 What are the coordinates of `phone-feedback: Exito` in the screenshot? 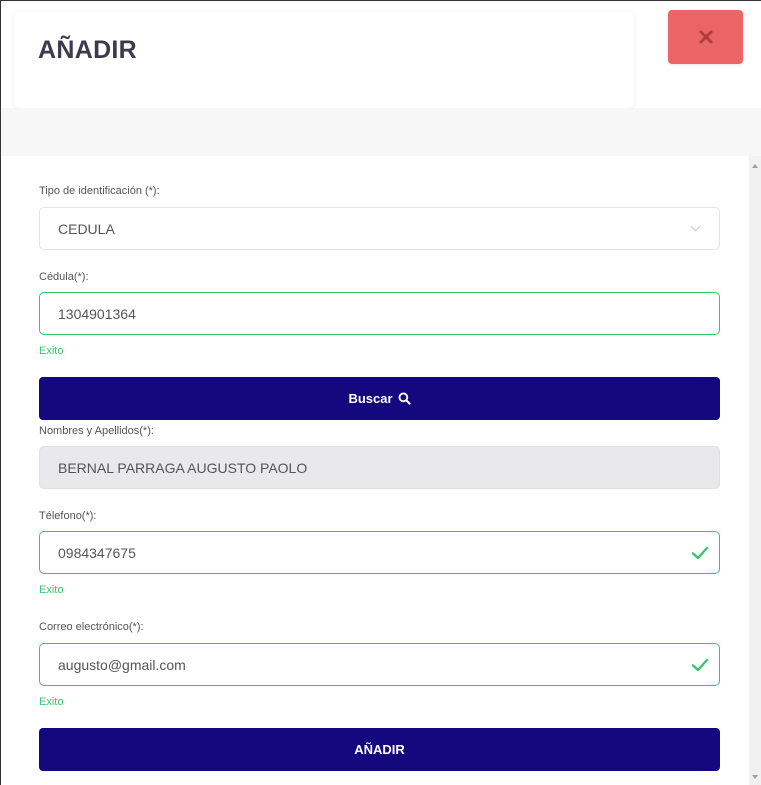 It's located at (51, 590).